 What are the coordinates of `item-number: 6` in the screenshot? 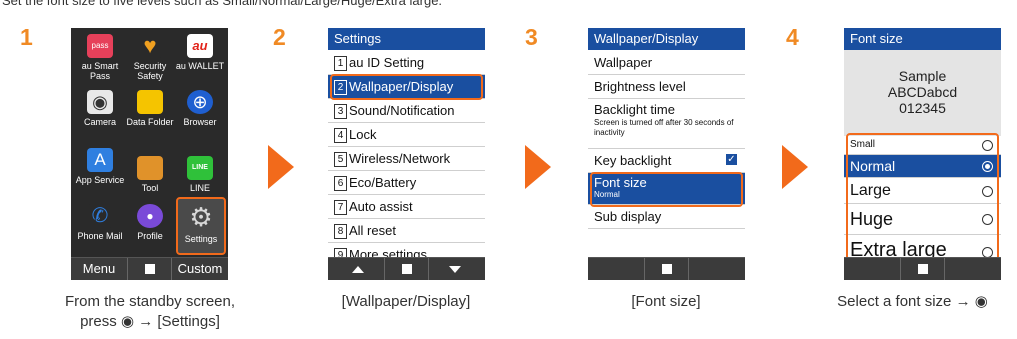 It's located at (340, 183).